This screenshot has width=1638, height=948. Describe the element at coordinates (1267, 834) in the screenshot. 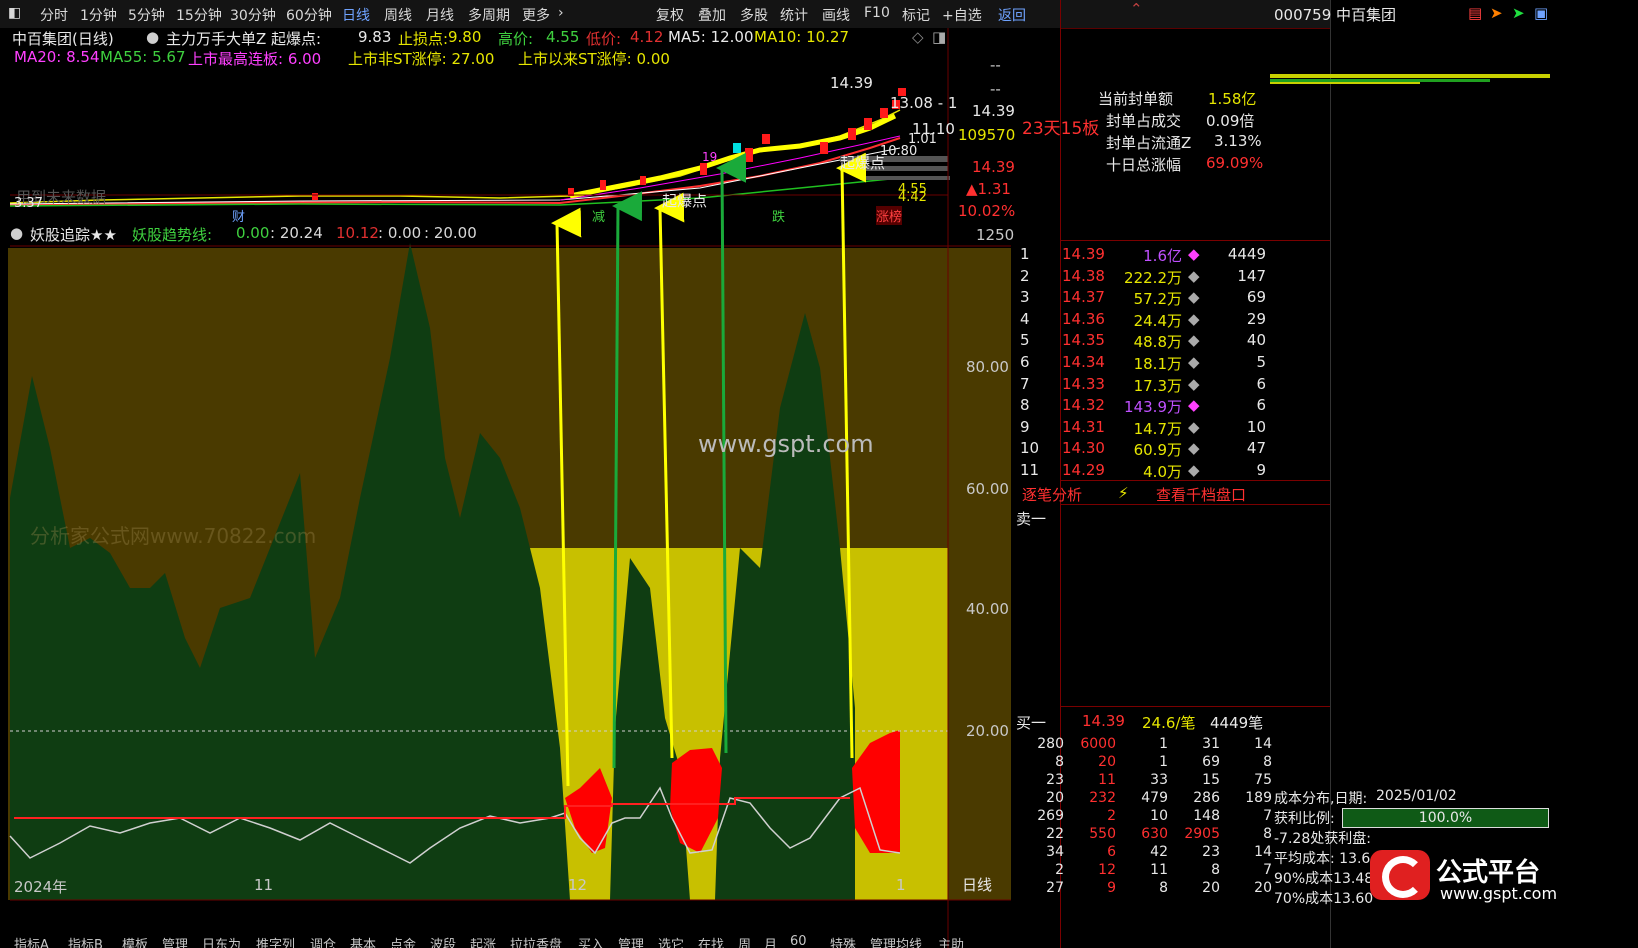

I see `trade-cell: 8` at that location.